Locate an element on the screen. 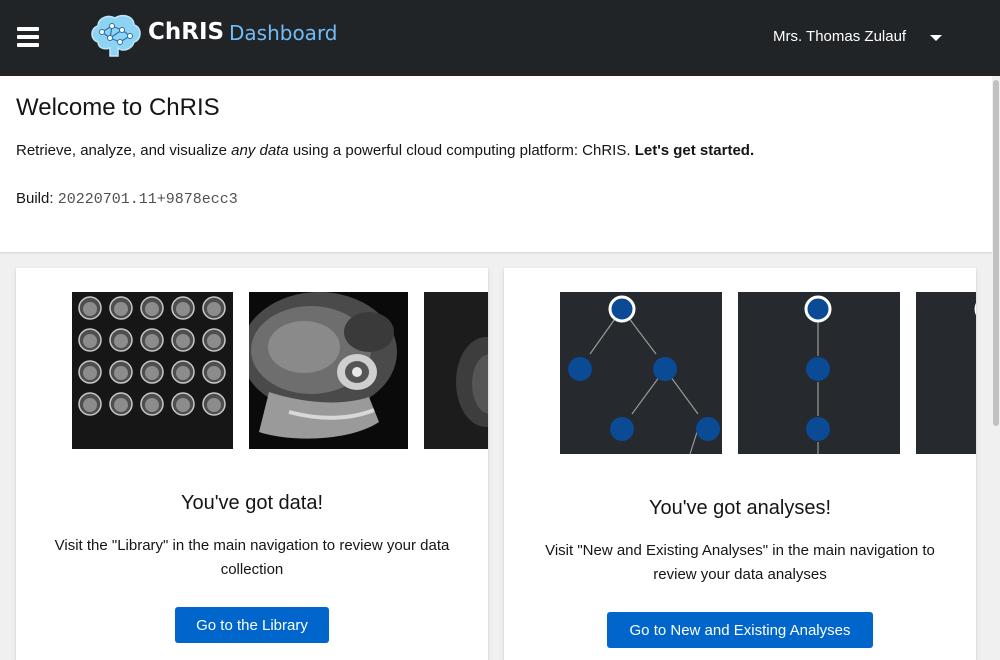 The height and width of the screenshot is (660, 1000). top-navbar: ChRIS Dashboard Mrs. Thomas Zulauf is located at coordinates (500, 38).